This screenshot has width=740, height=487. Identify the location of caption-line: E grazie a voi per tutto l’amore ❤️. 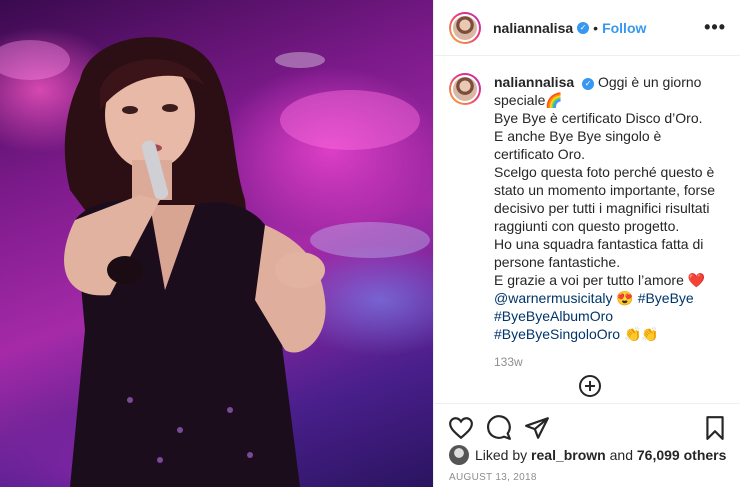
(600, 280).